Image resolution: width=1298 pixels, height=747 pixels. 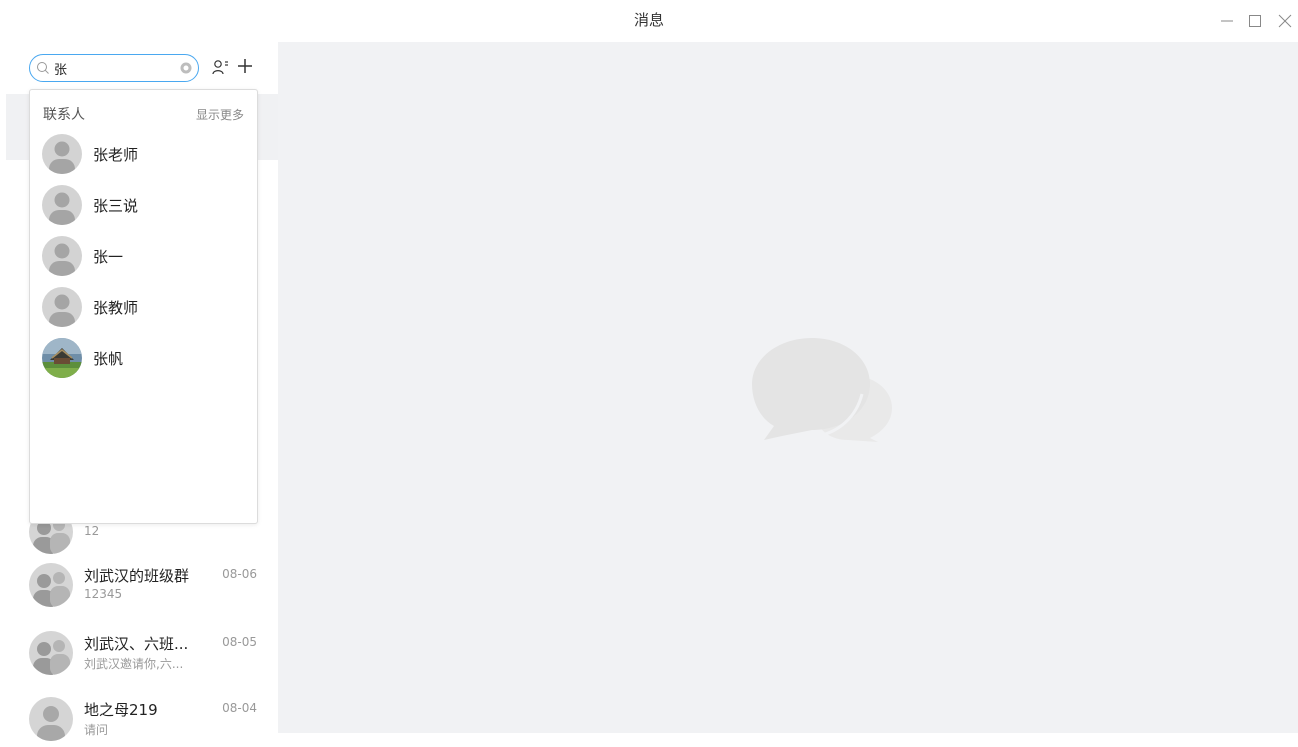 I want to click on maximize-button, so click(x=1255, y=21).